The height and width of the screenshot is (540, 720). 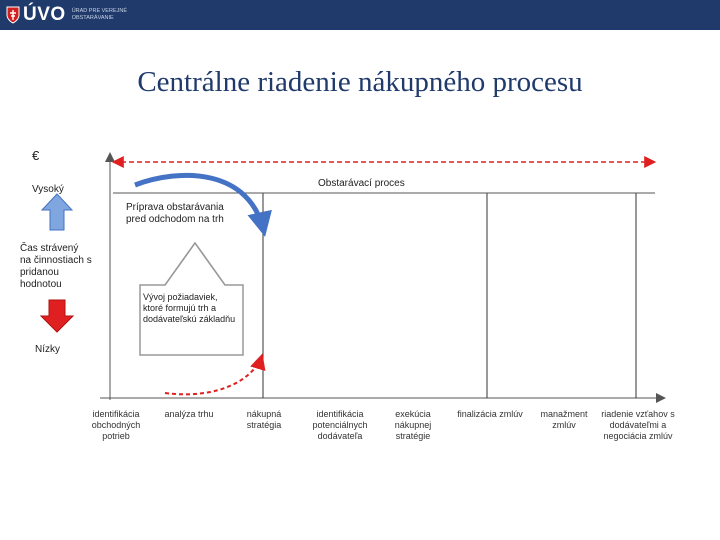 What do you see at coordinates (340, 425) in the screenshot?
I see `step-label: identifikácia potenciálnych dodávateľa` at bounding box center [340, 425].